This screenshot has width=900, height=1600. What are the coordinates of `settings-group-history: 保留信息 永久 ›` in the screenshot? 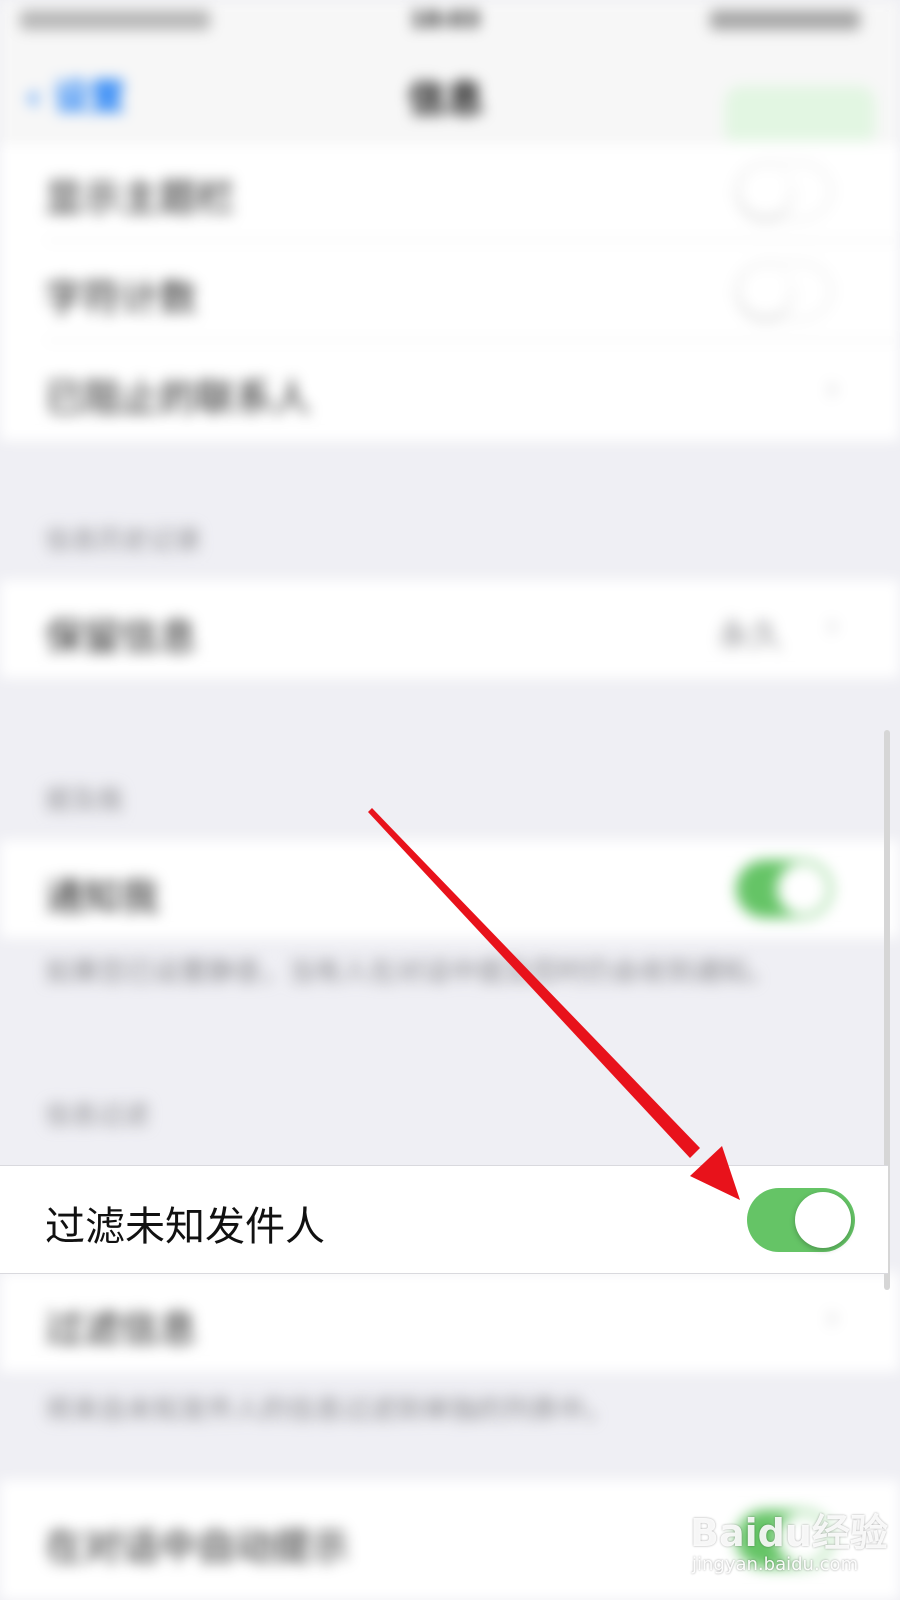 It's located at (450, 629).